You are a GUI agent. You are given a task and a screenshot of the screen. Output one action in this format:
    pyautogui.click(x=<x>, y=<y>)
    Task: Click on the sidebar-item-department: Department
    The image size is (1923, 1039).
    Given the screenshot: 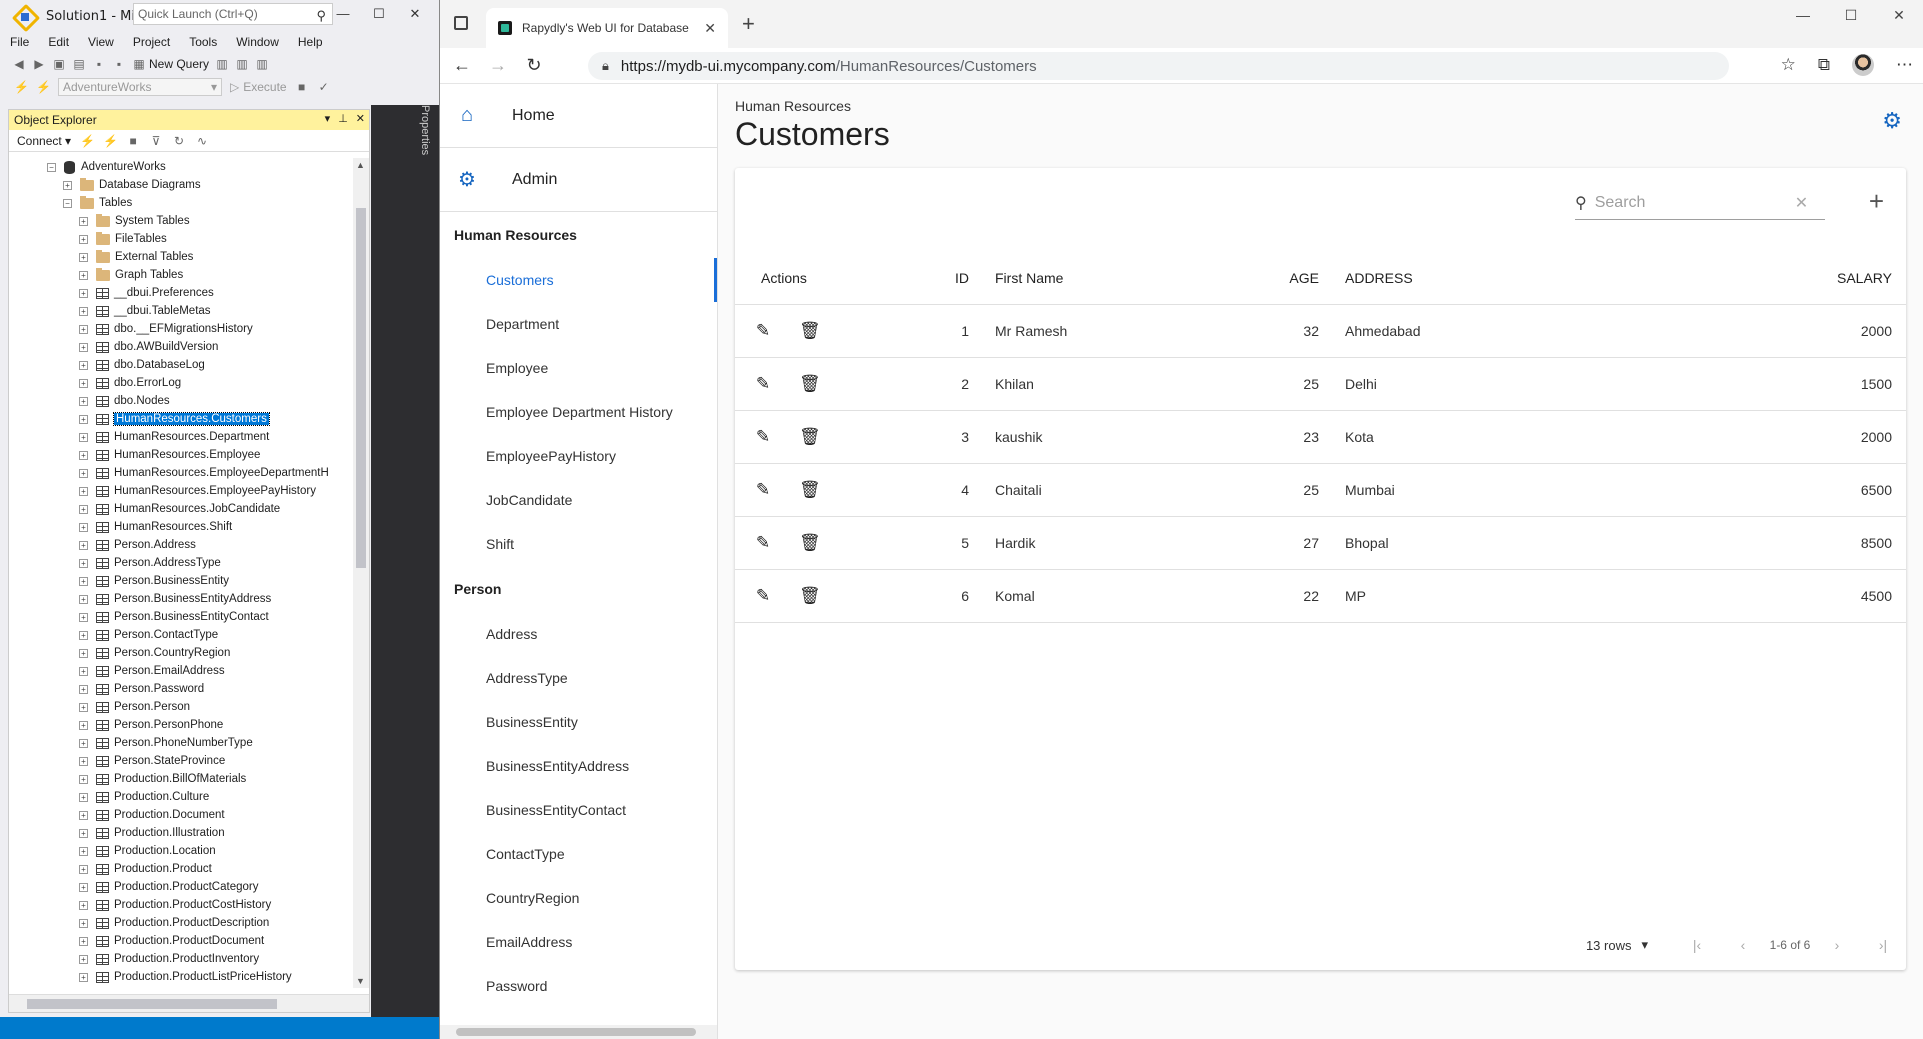 What is the action you would take?
    pyautogui.click(x=578, y=324)
    